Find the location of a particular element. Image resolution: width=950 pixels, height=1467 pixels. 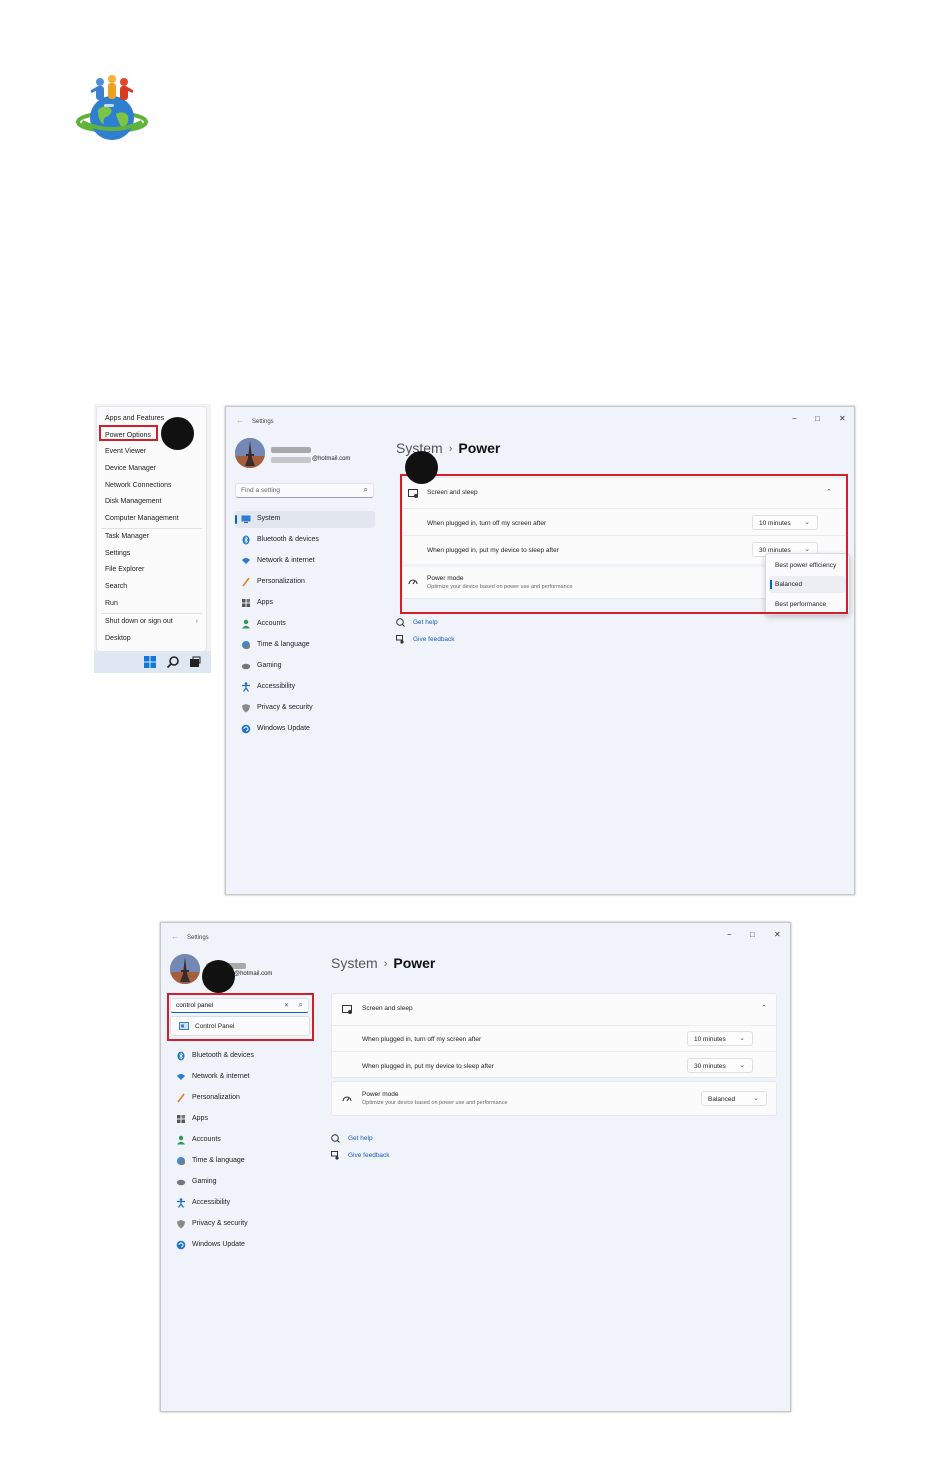

sidebar-item-system: System is located at coordinates (305, 519).